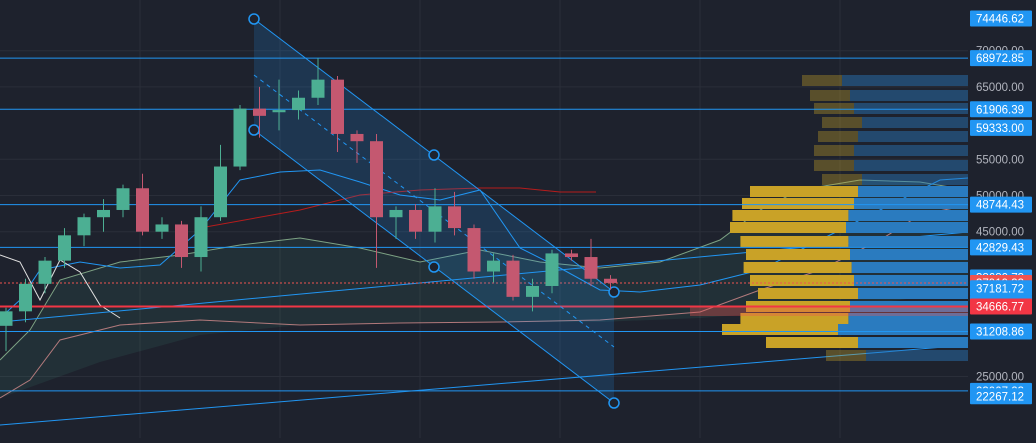 The height and width of the screenshot is (443, 1036). Describe the element at coordinates (1000, 233) in the screenshot. I see `price-label-text: 45000.00` at that location.